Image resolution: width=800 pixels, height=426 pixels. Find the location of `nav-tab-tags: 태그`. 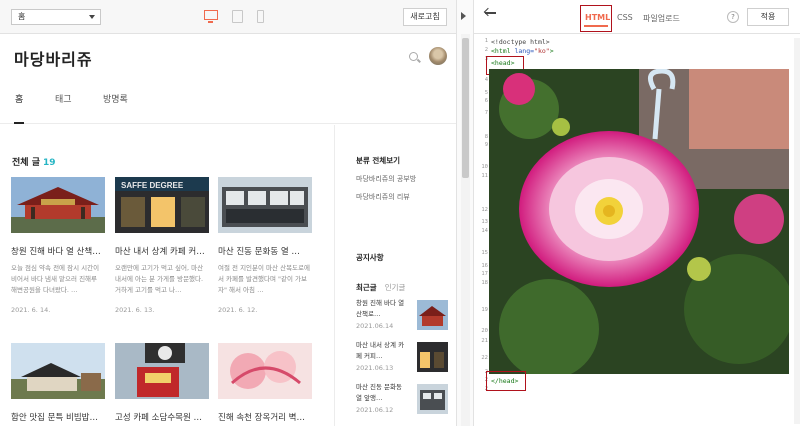

nav-tab-tags: 태그 is located at coordinates (63, 107).